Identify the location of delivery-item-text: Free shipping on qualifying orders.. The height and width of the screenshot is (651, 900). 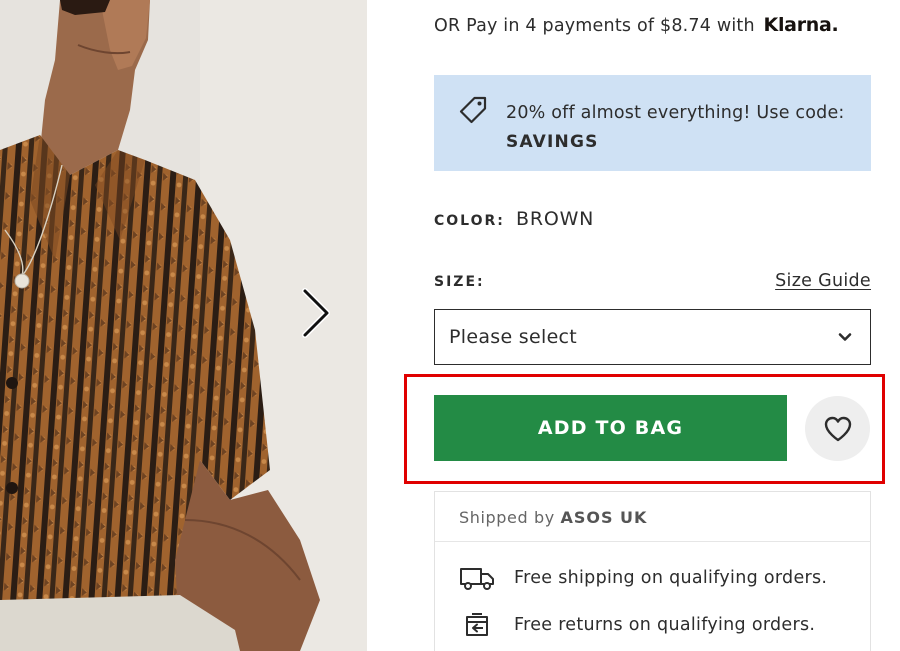
(671, 578).